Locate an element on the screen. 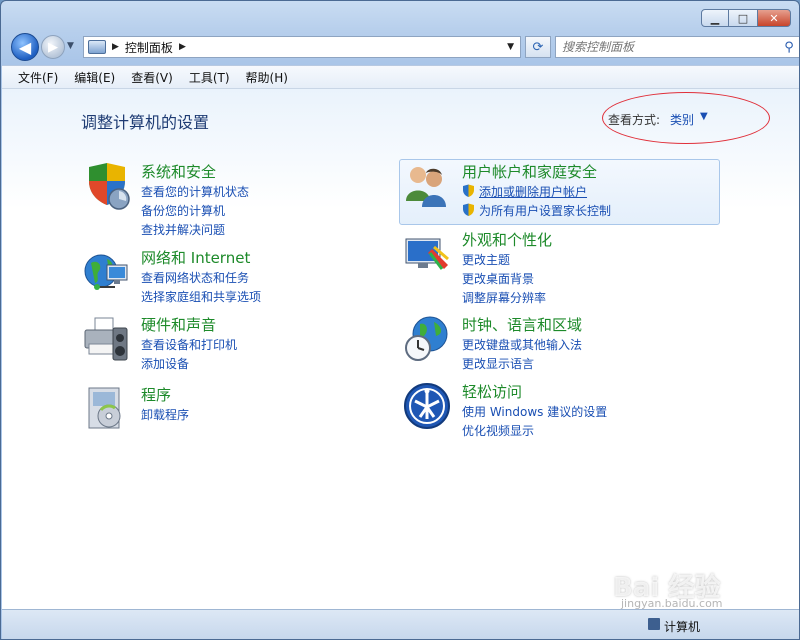 Image resolution: width=800 pixels, height=640 pixels. computer-icon is located at coordinates (654, 624).